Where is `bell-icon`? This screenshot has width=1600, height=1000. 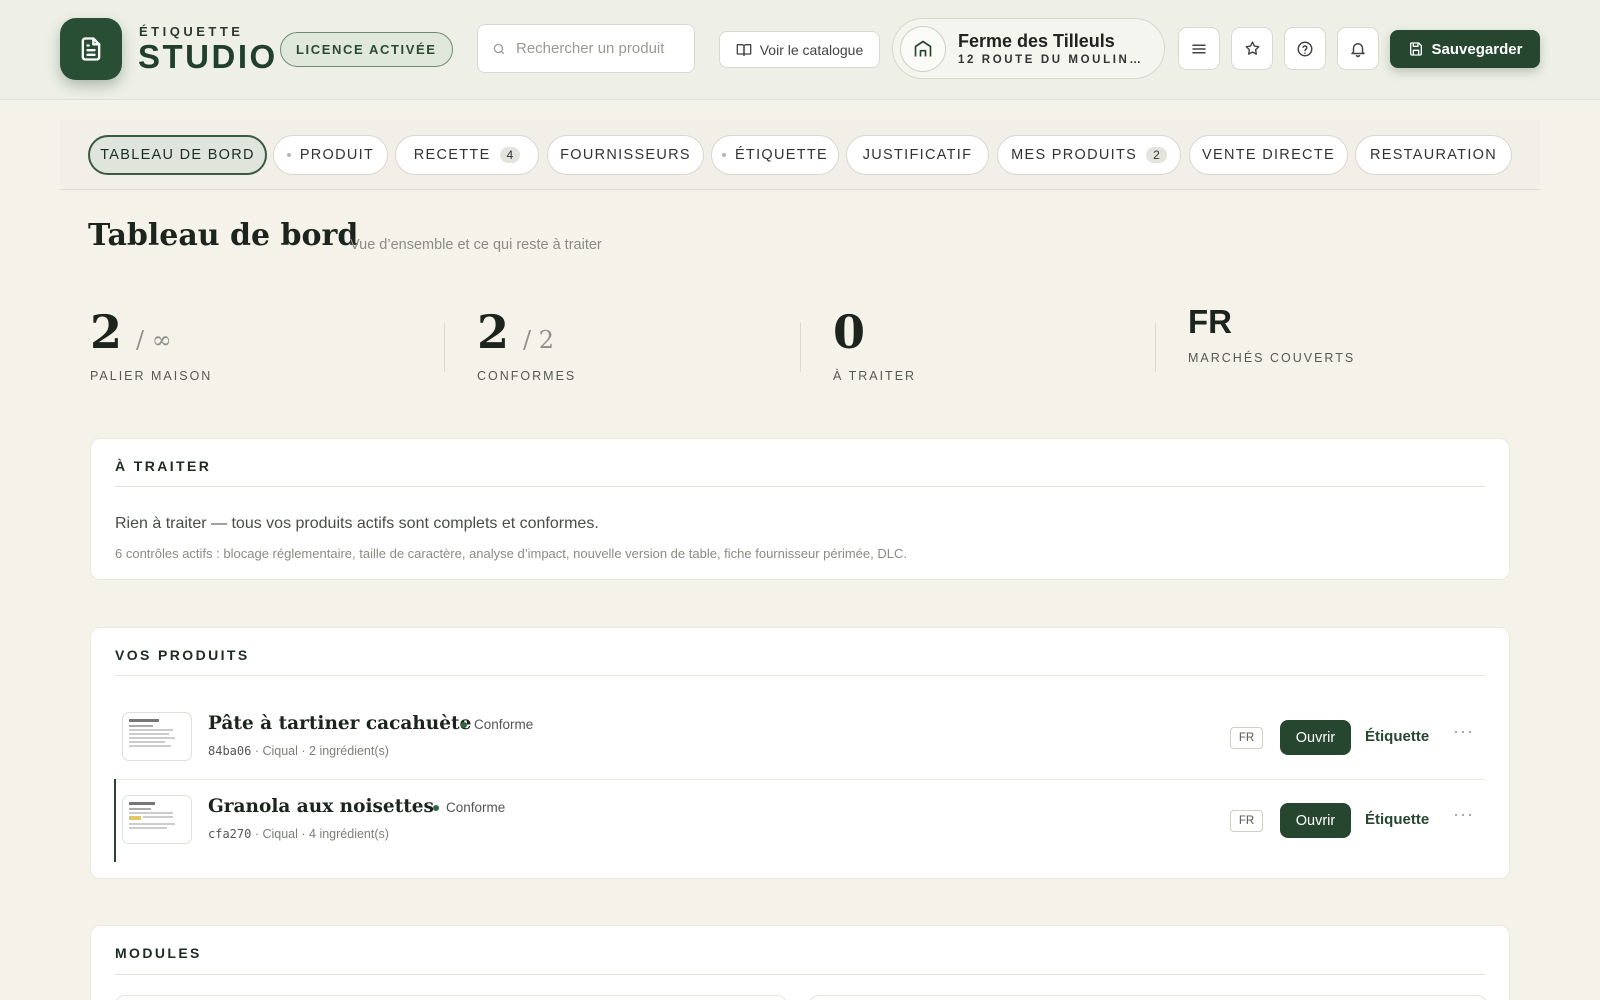
bell-icon is located at coordinates (1358, 49).